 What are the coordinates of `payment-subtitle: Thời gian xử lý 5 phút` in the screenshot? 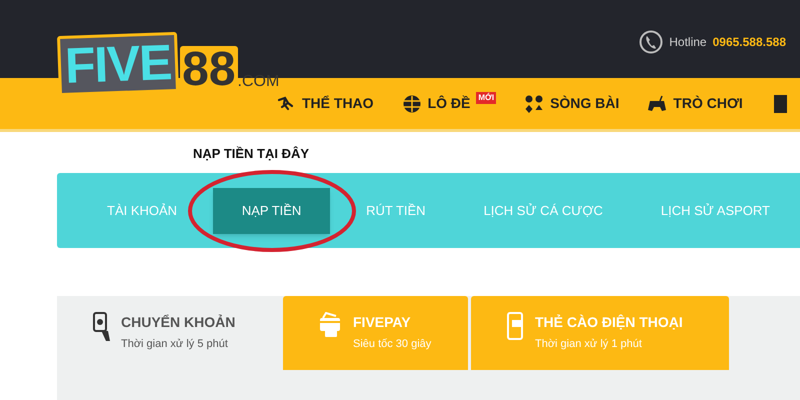 It's located at (175, 344).